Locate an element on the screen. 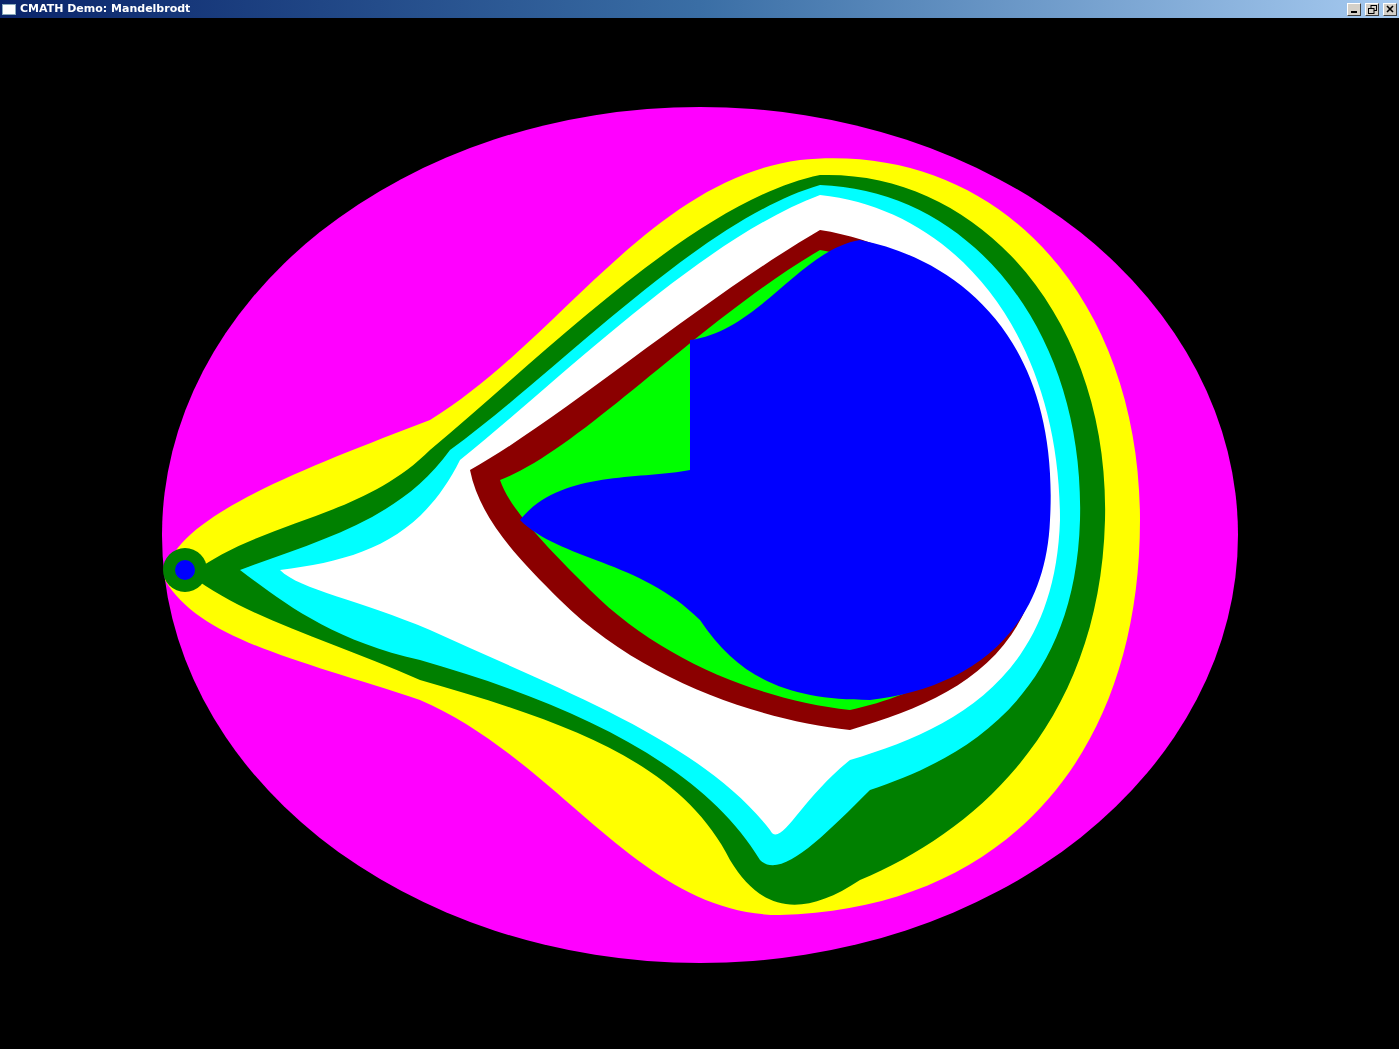 Image resolution: width=1399 pixels, height=1049 pixels. restore-button is located at coordinates (1372, 9).